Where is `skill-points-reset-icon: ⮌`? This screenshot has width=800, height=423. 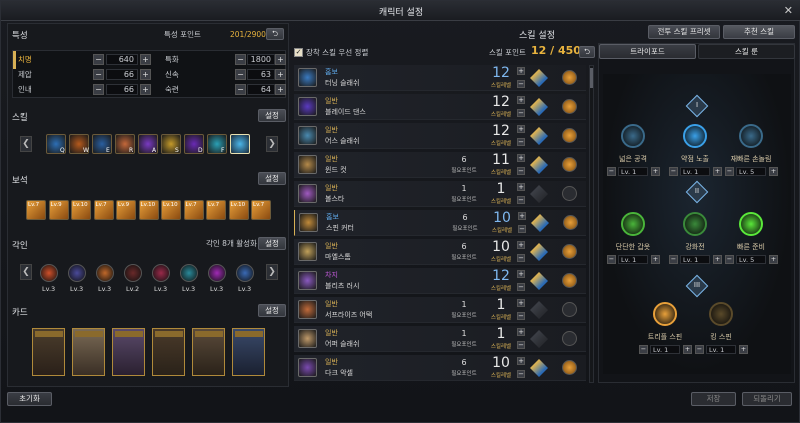
skill-points-reset-icon: ⮌ is located at coordinates (587, 52).